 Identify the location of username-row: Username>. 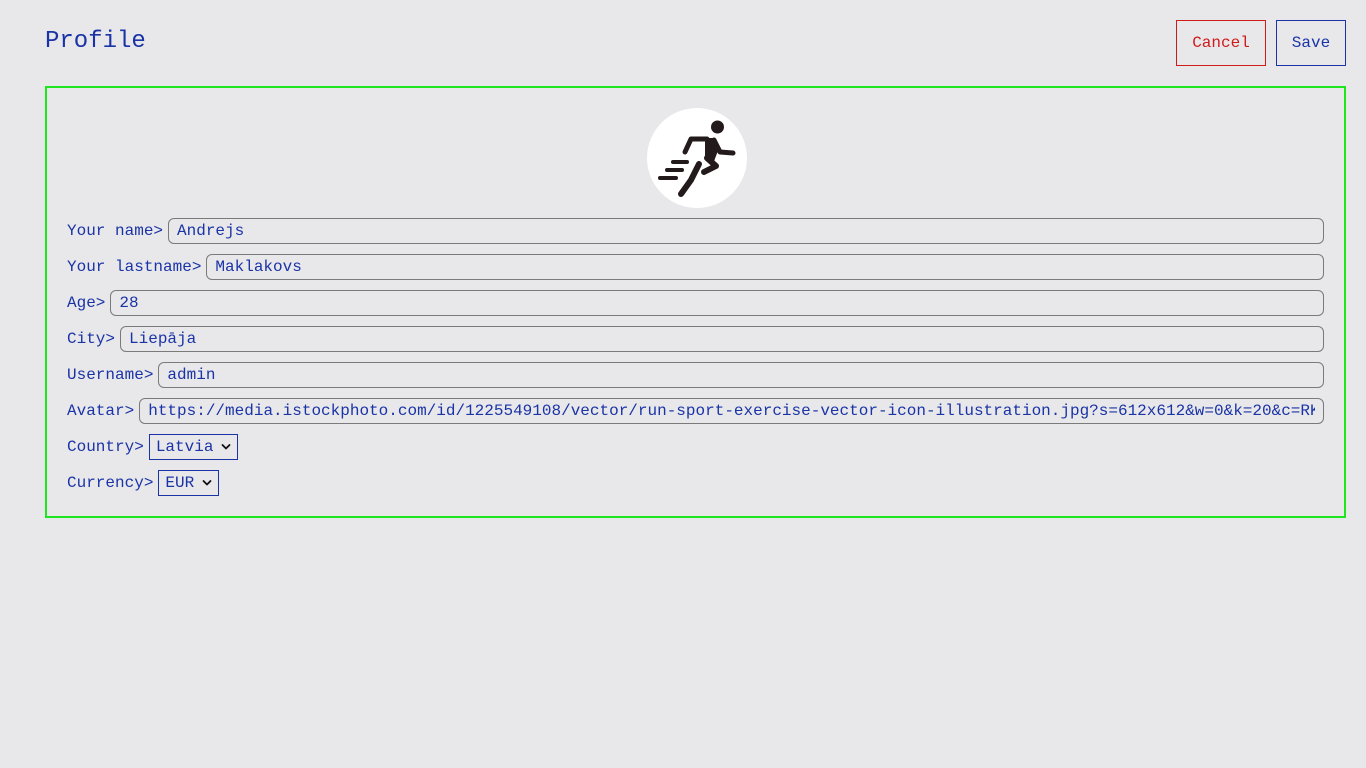
(695, 375).